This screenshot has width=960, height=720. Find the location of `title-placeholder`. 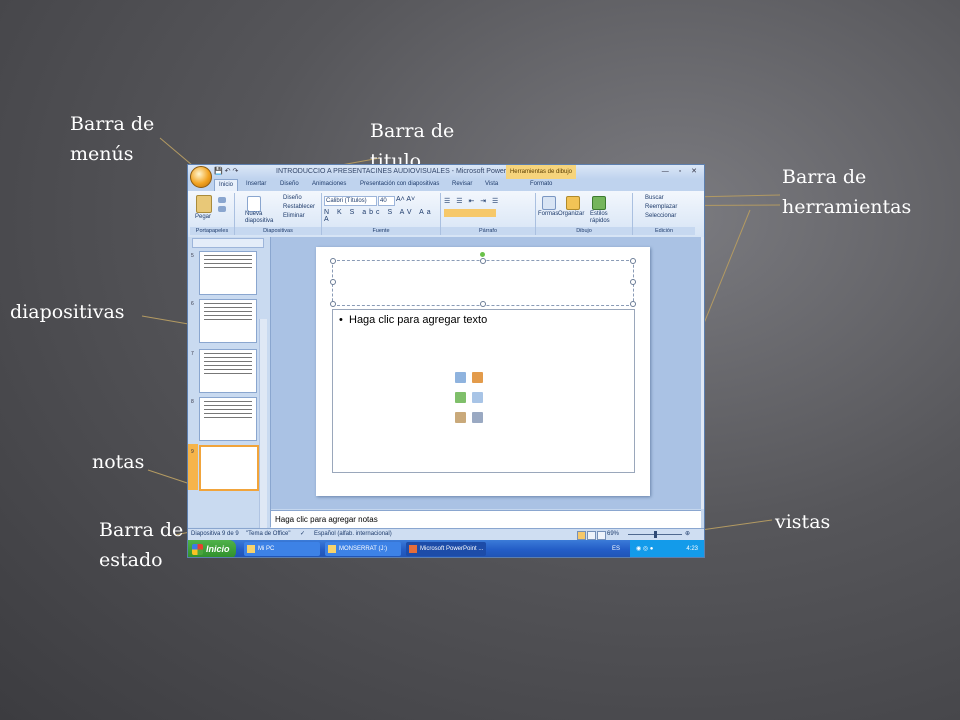

title-placeholder is located at coordinates (483, 283).